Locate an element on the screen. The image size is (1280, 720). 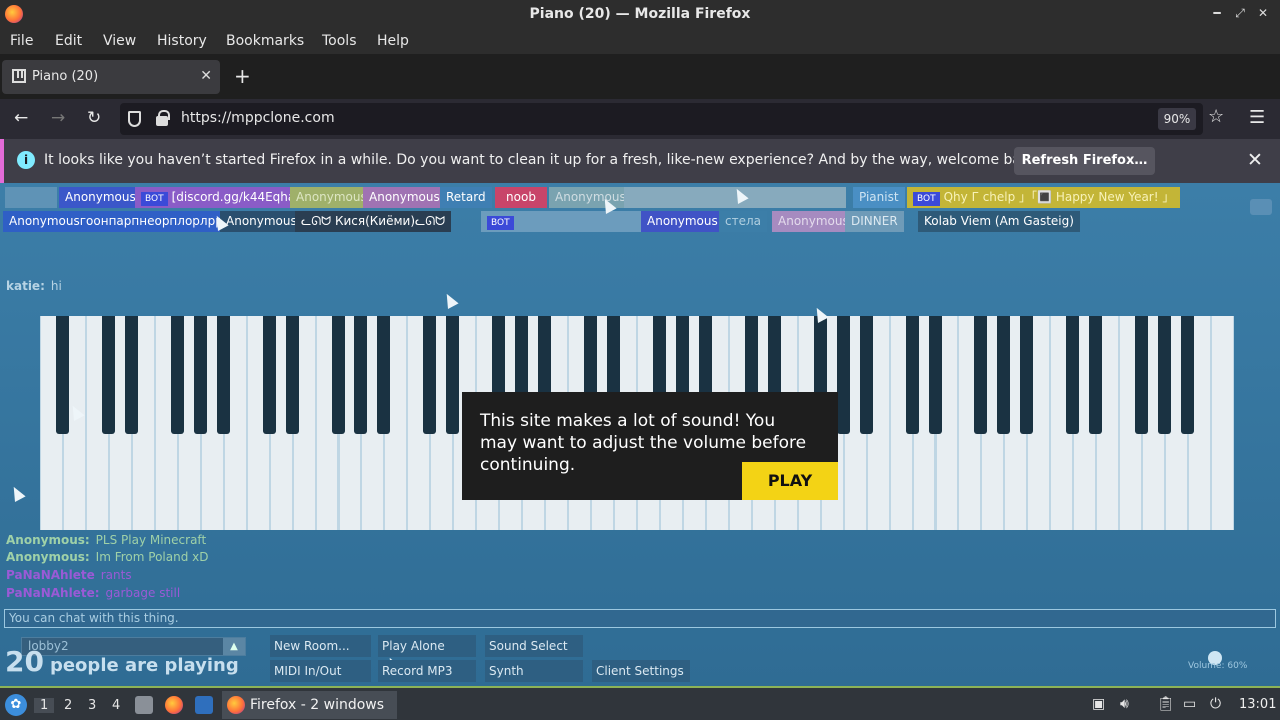
notification-close-icon: ✕ is located at coordinates (1255, 160).